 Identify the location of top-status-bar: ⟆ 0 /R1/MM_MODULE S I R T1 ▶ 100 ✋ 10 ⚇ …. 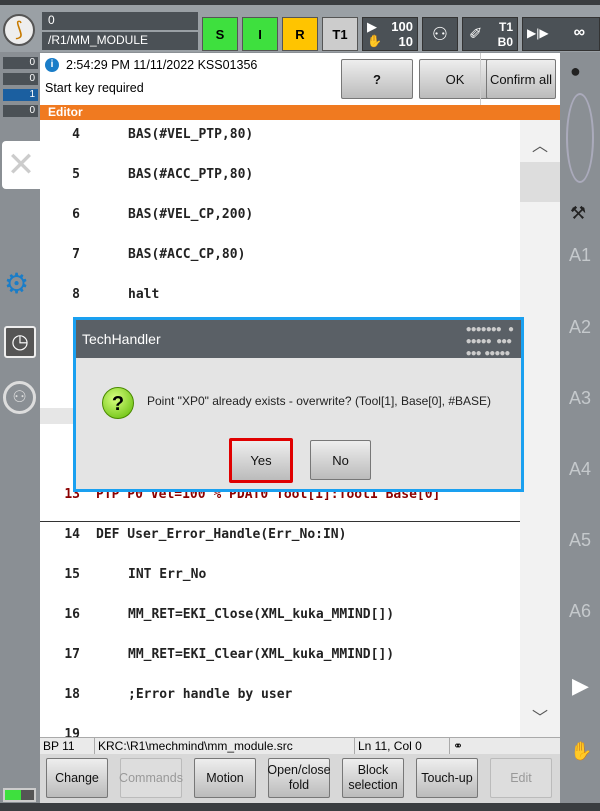
(300, 26).